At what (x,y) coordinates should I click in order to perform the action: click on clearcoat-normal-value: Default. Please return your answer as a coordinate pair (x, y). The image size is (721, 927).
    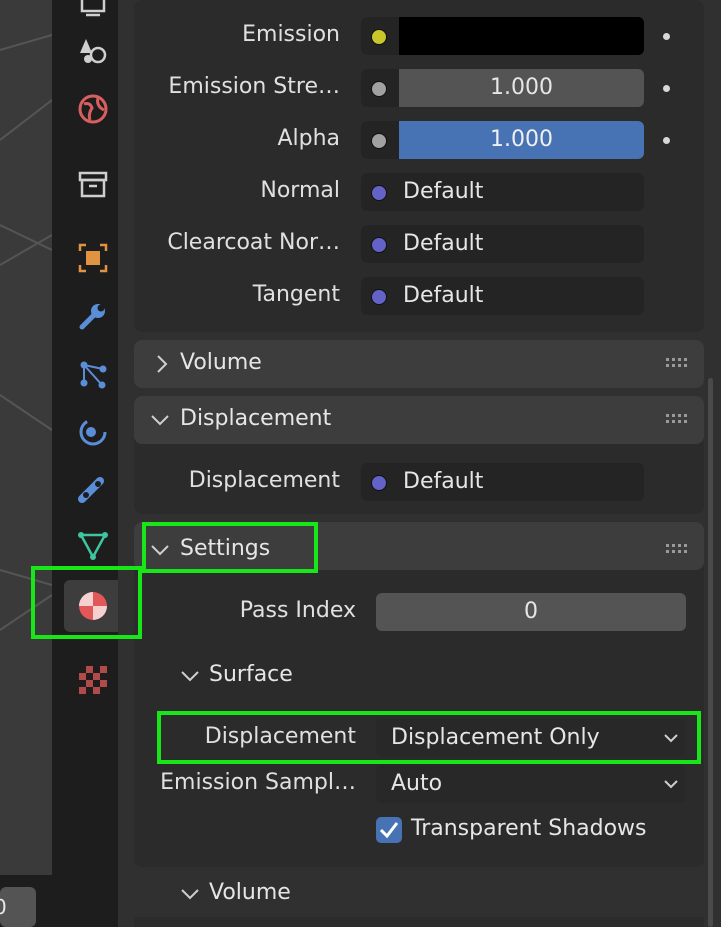
    Looking at the image, I should click on (443, 243).